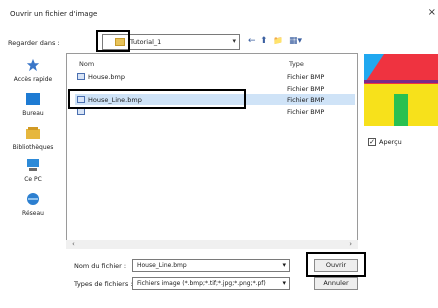 The width and height of the screenshot is (438, 308). I want to click on close-icon: ×, so click(432, 12).